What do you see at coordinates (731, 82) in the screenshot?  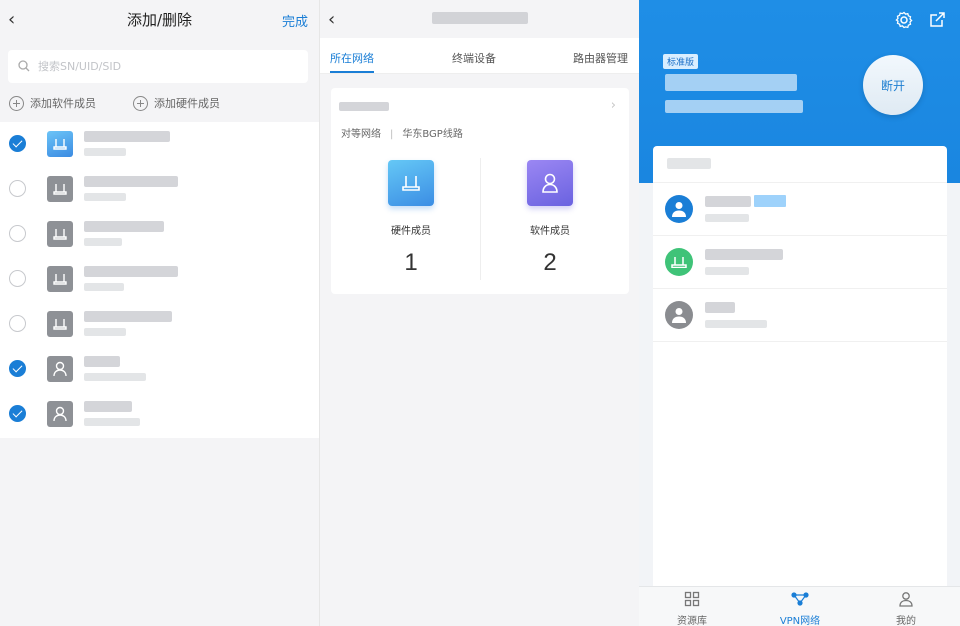 I see `network-id` at bounding box center [731, 82].